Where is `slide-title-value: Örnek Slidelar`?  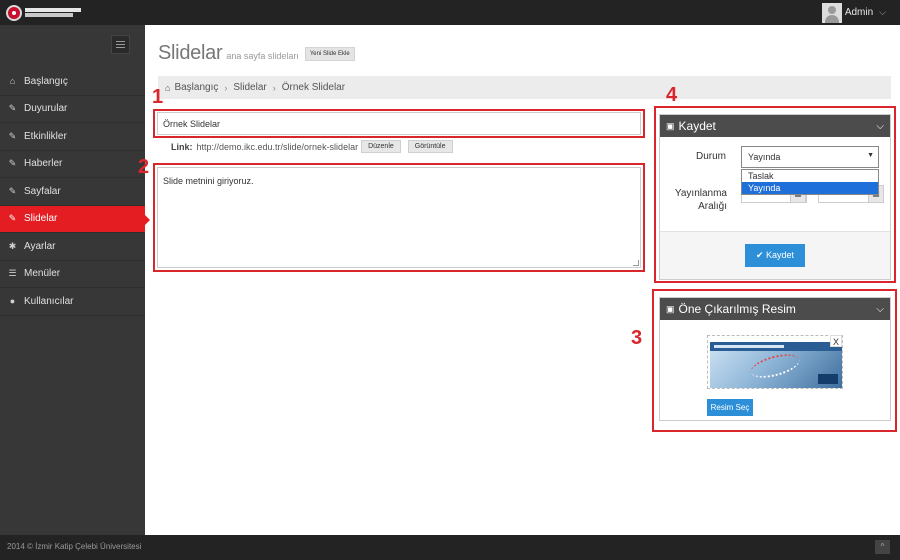
slide-title-value: Örnek Slidelar is located at coordinates (192, 123).